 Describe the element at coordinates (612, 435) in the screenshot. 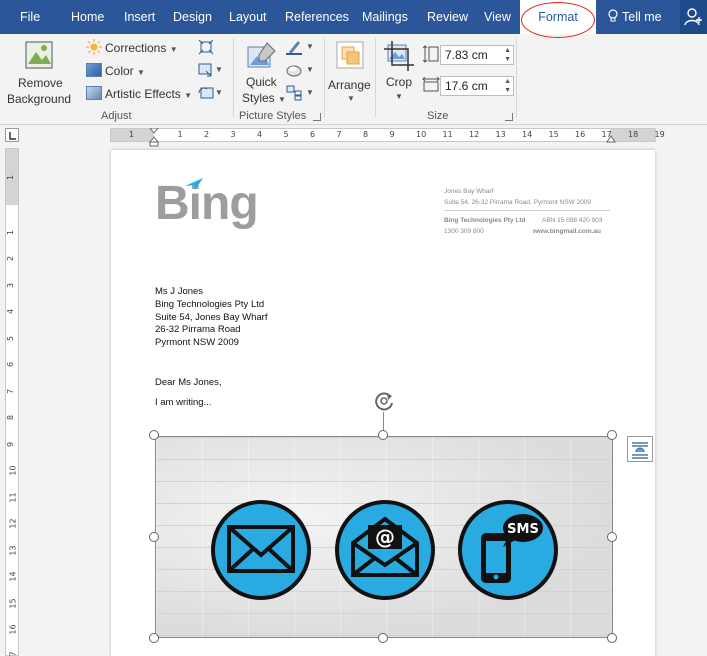

I see `resize-handle-top-right` at that location.